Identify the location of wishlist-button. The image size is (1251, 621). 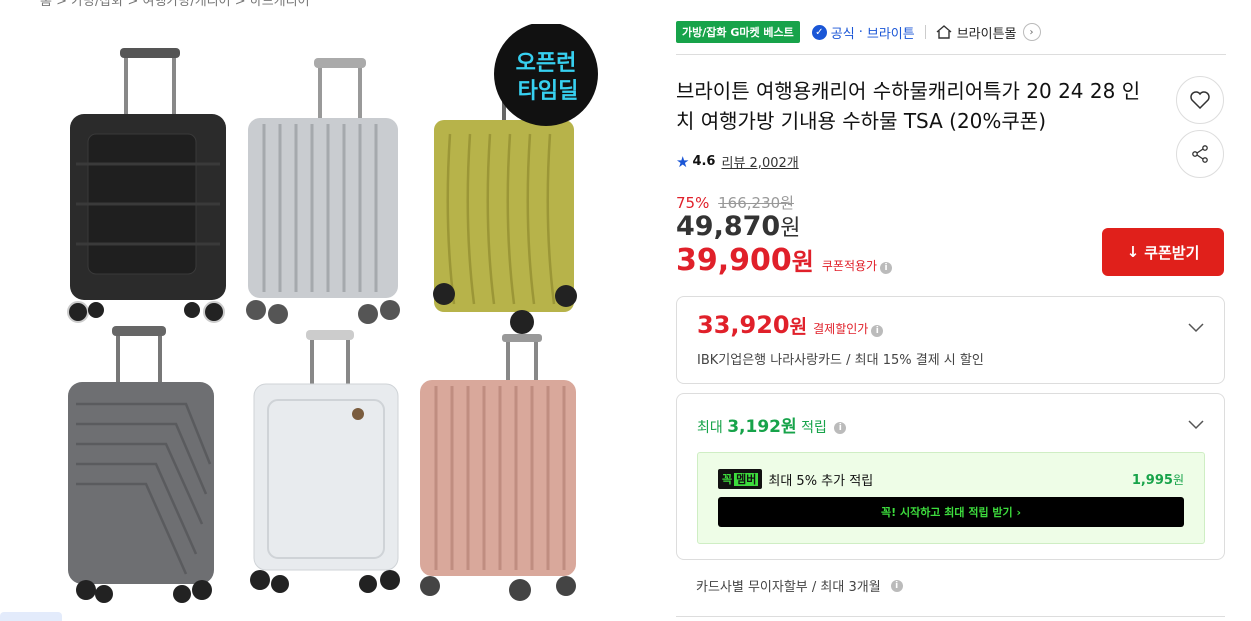
(1200, 100).